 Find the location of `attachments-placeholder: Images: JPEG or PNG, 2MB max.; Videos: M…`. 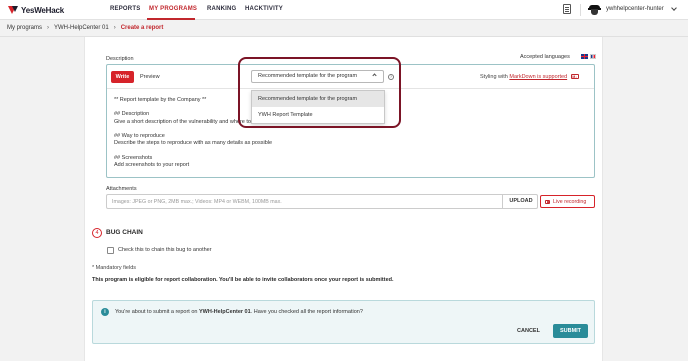

attachments-placeholder: Images: JPEG or PNG, 2MB max.; Videos: M… is located at coordinates (197, 202).